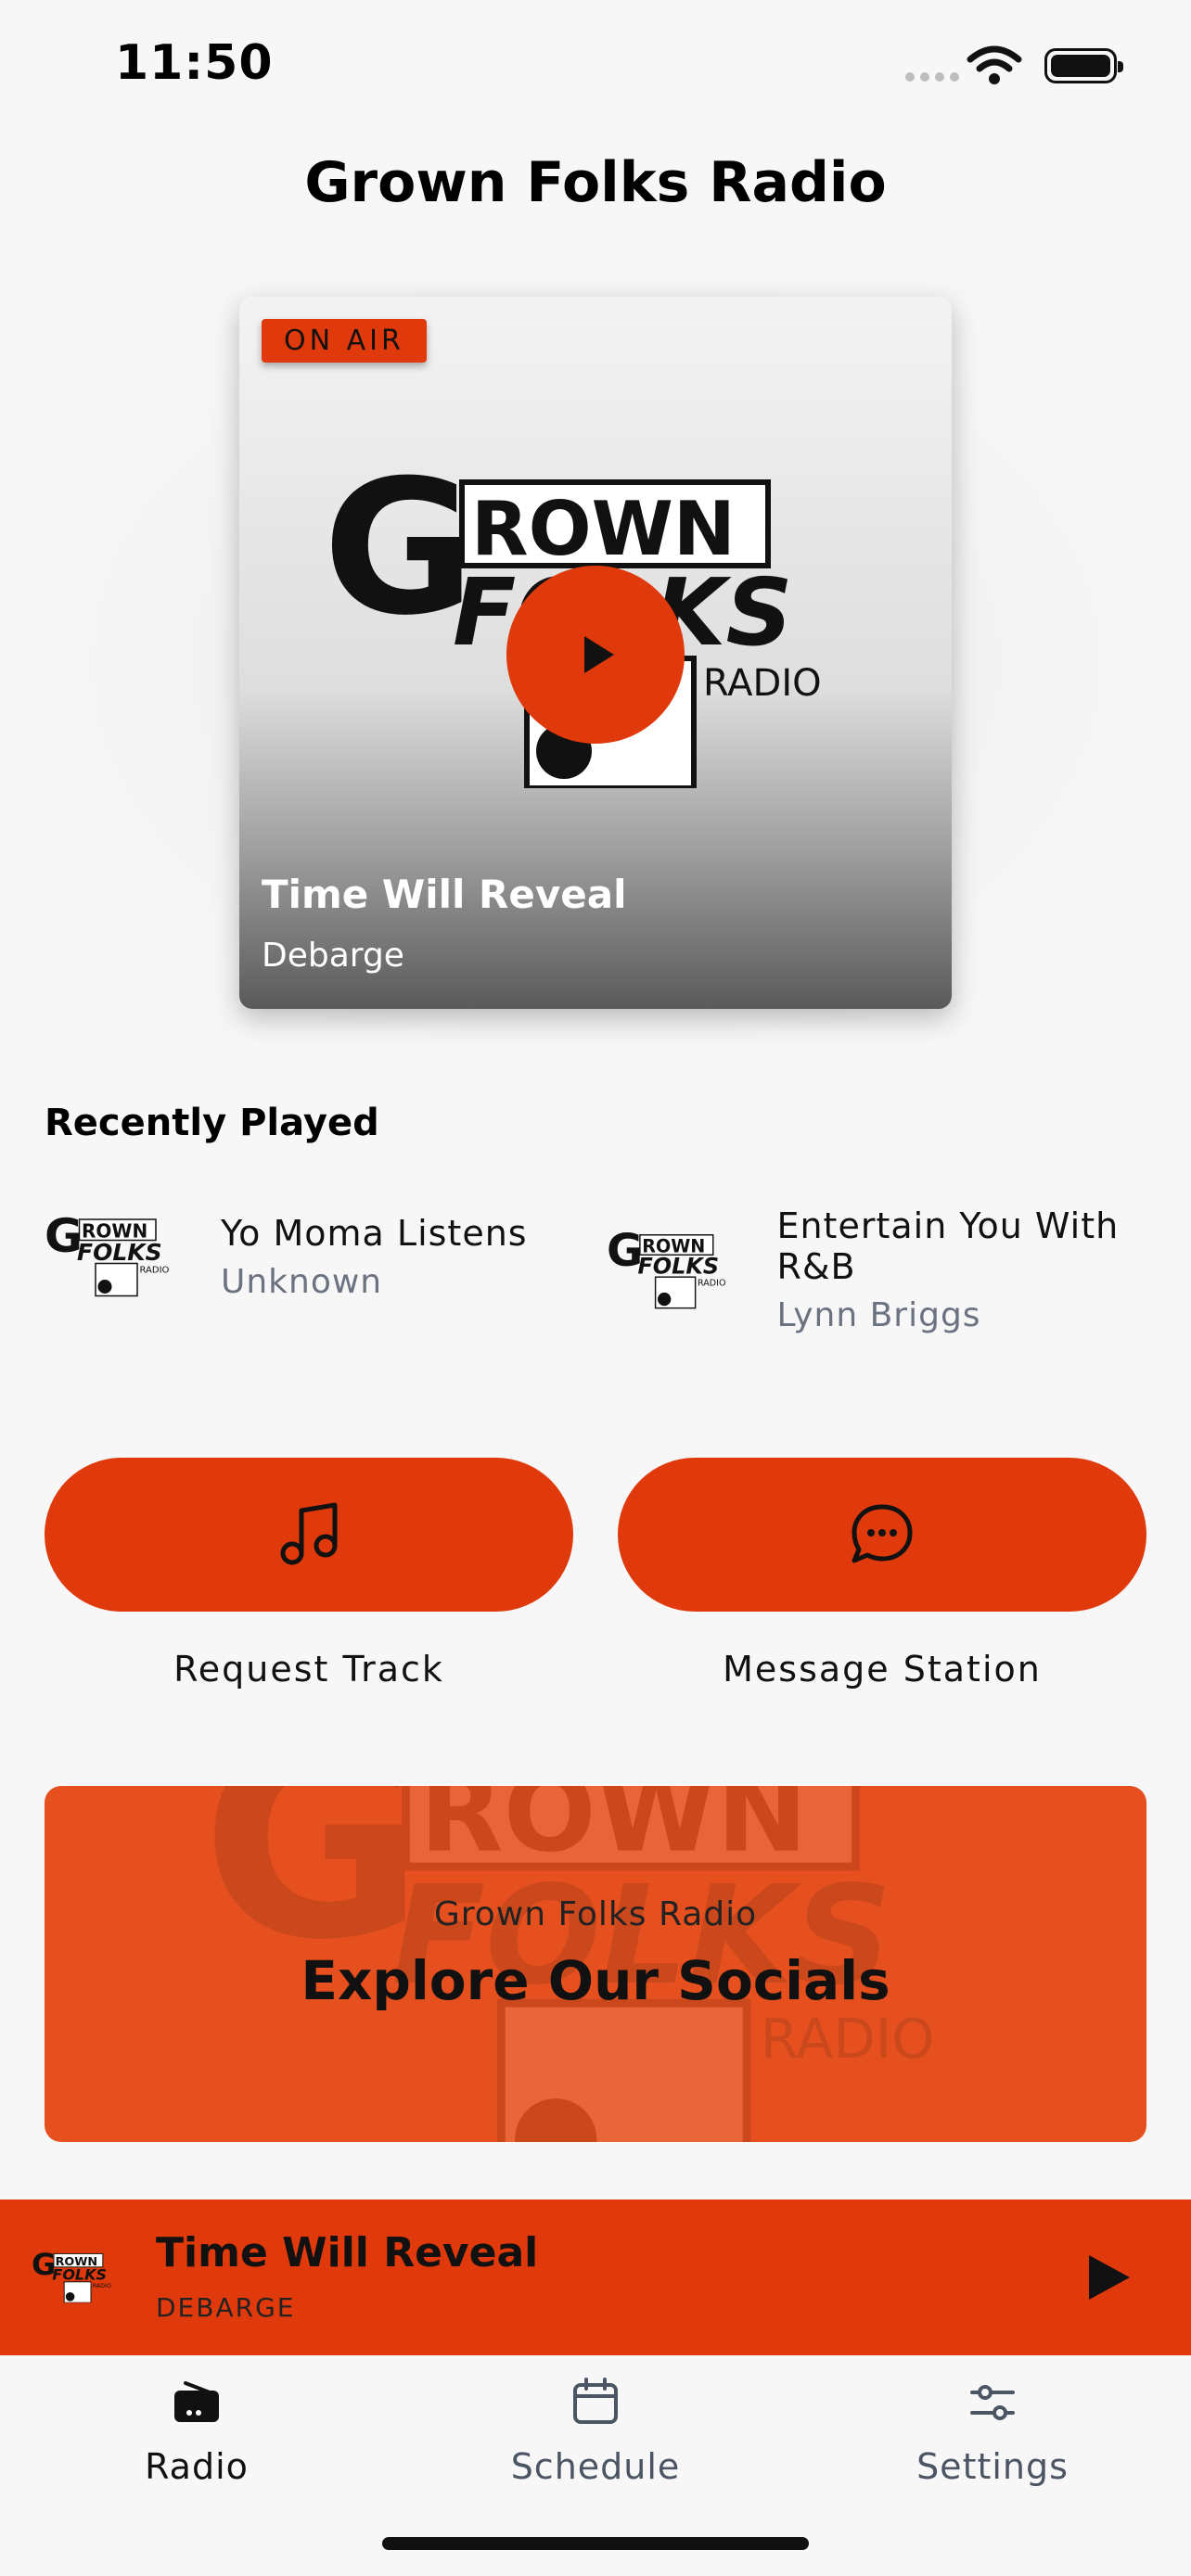  What do you see at coordinates (995, 64) in the screenshot?
I see `wifi-icon` at bounding box center [995, 64].